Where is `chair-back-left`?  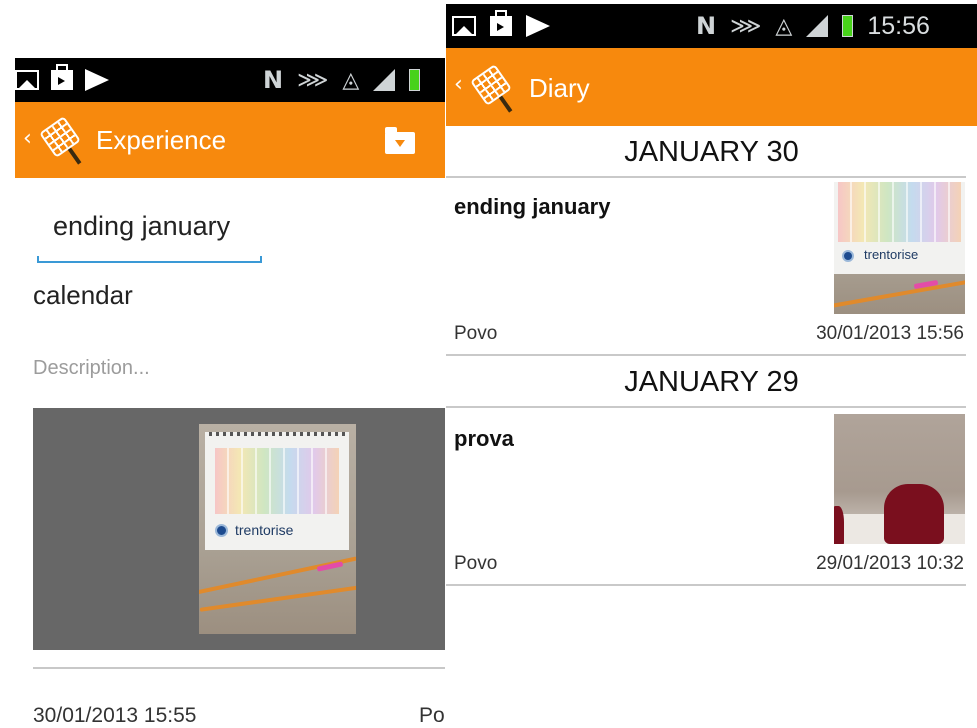 chair-back-left is located at coordinates (839, 525).